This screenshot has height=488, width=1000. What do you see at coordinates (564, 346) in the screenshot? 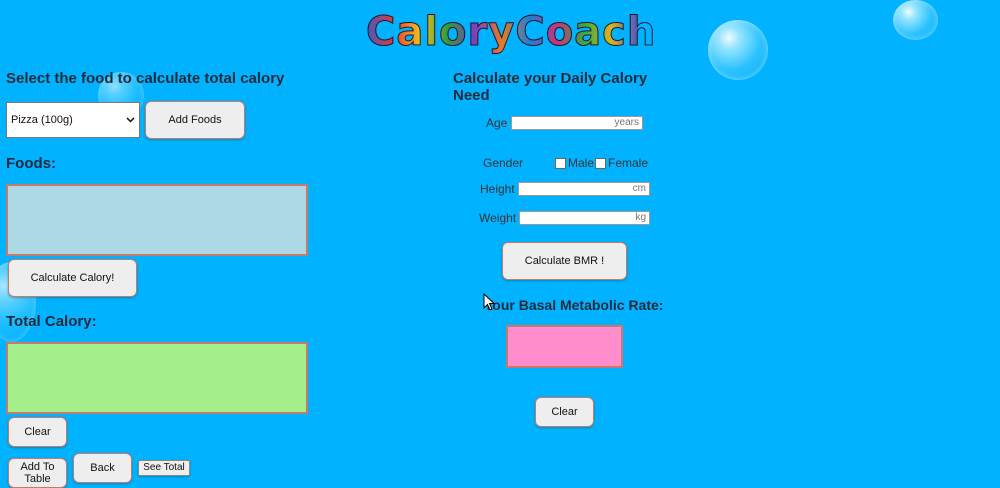
I see `bmr-result-box` at bounding box center [564, 346].